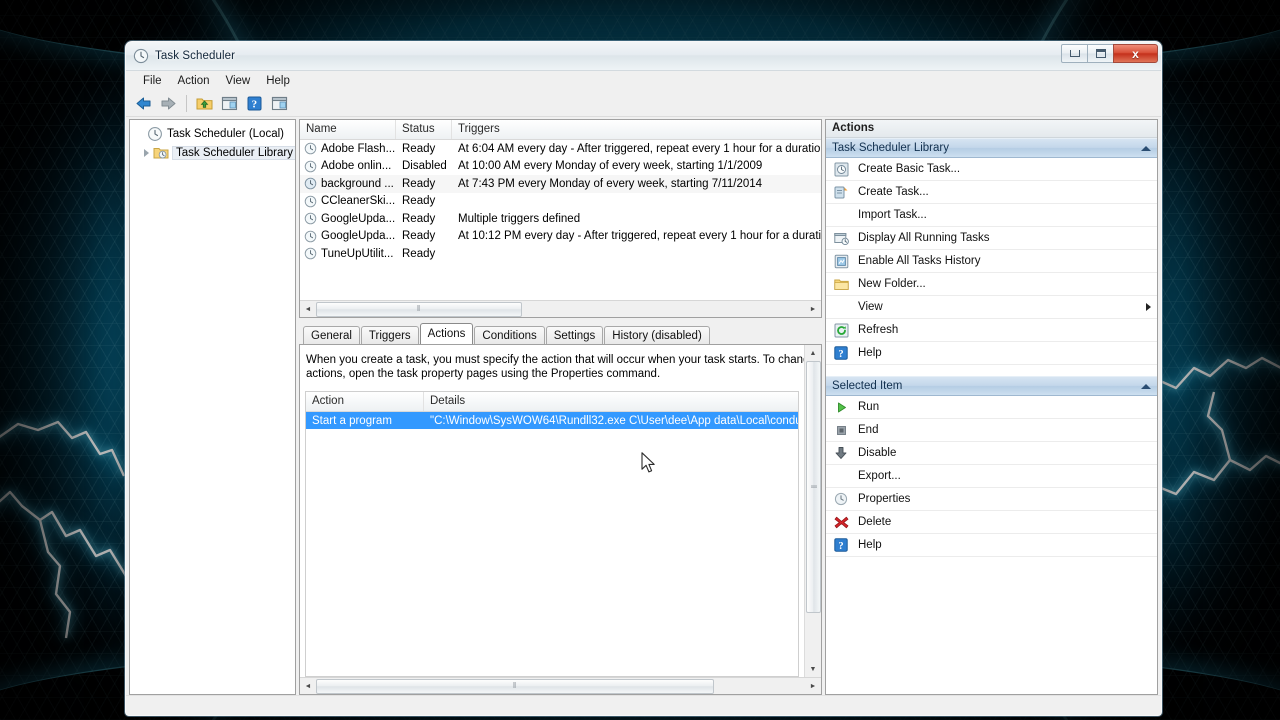  What do you see at coordinates (278, 81) in the screenshot?
I see `menu-help: Help` at bounding box center [278, 81].